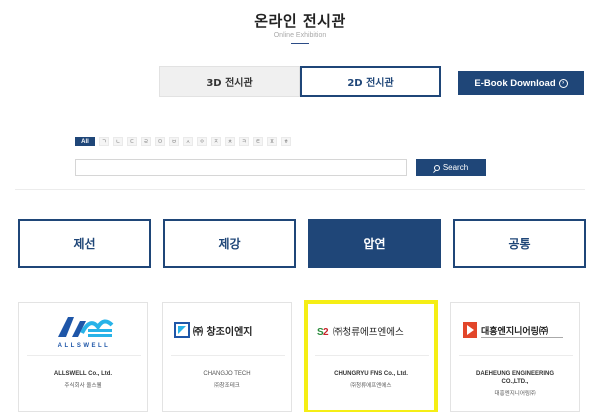  I want to click on section-divider, so click(300, 189).